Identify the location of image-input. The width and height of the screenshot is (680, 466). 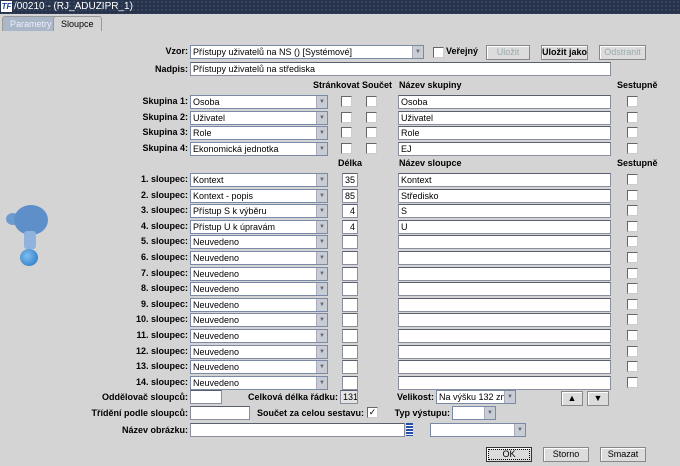
(297, 430).